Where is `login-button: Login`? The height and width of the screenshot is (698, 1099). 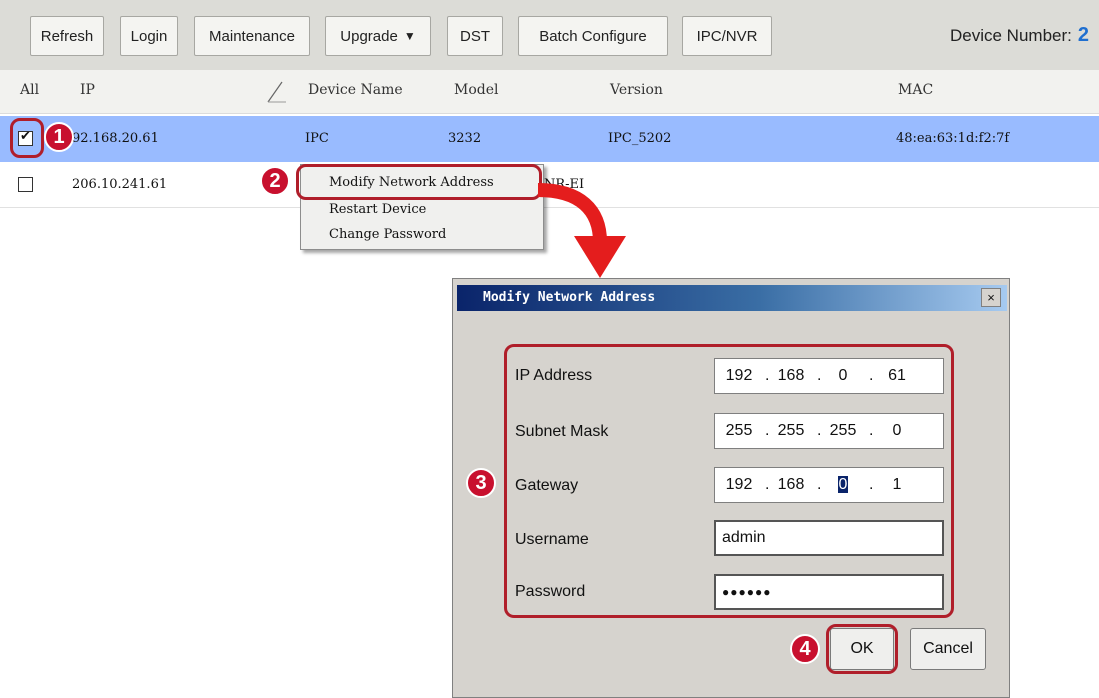
login-button: Login is located at coordinates (149, 36).